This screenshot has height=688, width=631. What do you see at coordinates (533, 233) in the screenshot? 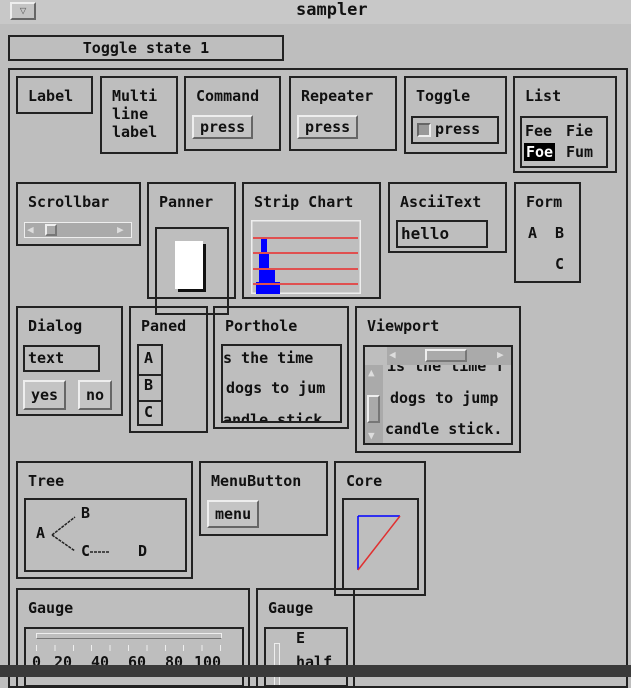
I see `form-item-a: A` at bounding box center [533, 233].